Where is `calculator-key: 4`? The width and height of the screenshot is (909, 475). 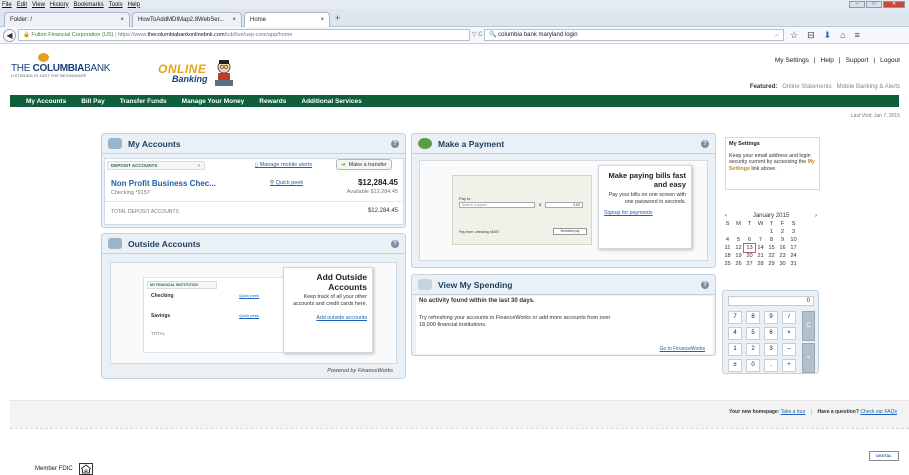 calculator-key: 4 is located at coordinates (735, 333).